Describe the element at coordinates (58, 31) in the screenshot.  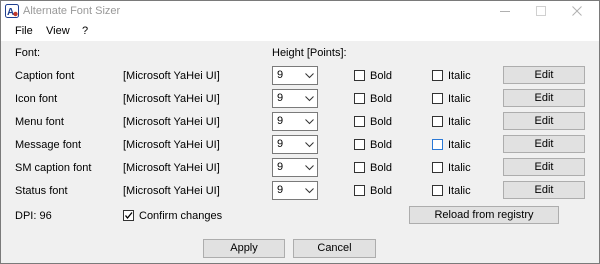
I see `menu-view: View` at that location.